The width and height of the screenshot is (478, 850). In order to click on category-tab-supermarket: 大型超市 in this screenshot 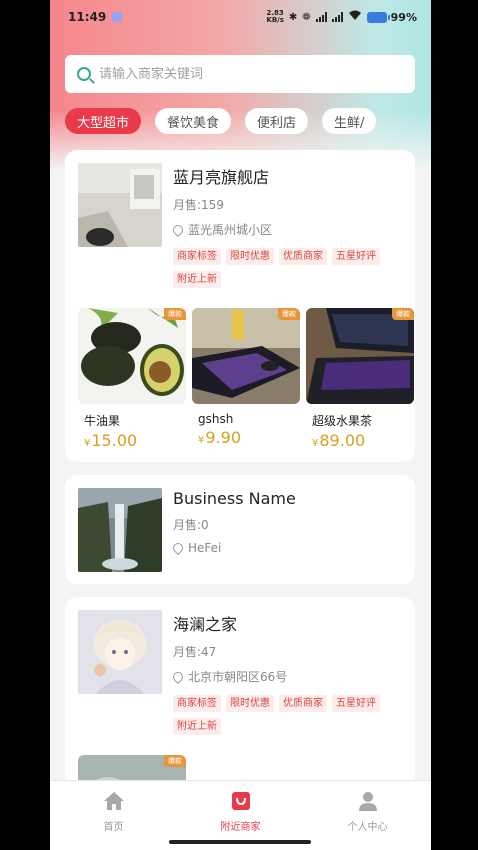, I will do `click(103, 121)`.